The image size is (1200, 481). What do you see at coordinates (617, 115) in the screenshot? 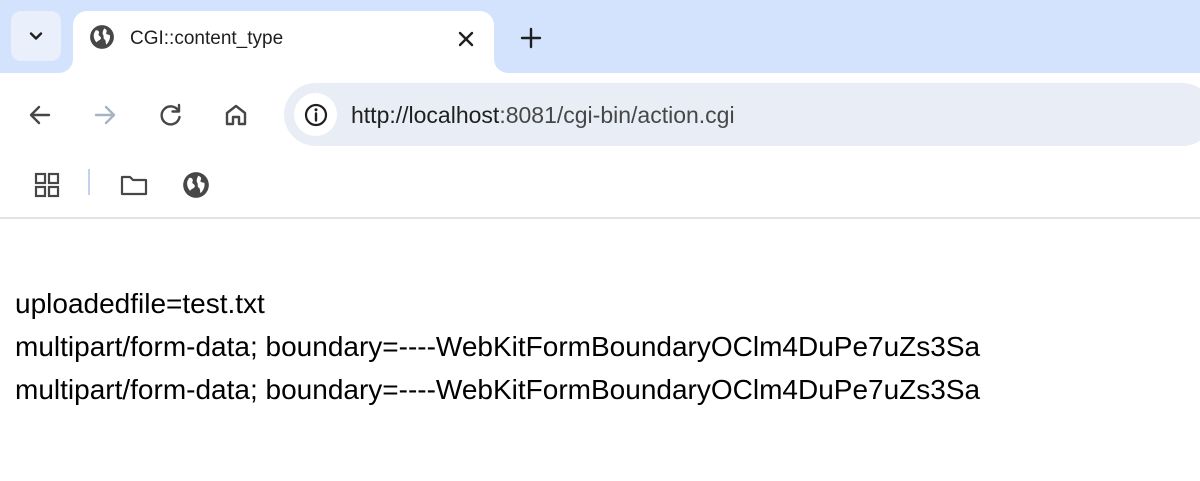
I see `url-path: :8081/cgi-bin/action.cgi` at bounding box center [617, 115].